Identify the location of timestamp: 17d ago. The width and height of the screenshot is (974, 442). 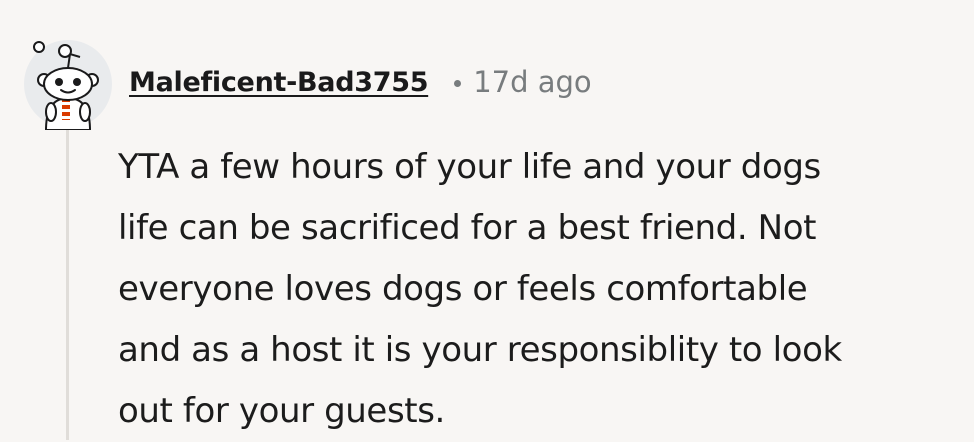
(532, 82).